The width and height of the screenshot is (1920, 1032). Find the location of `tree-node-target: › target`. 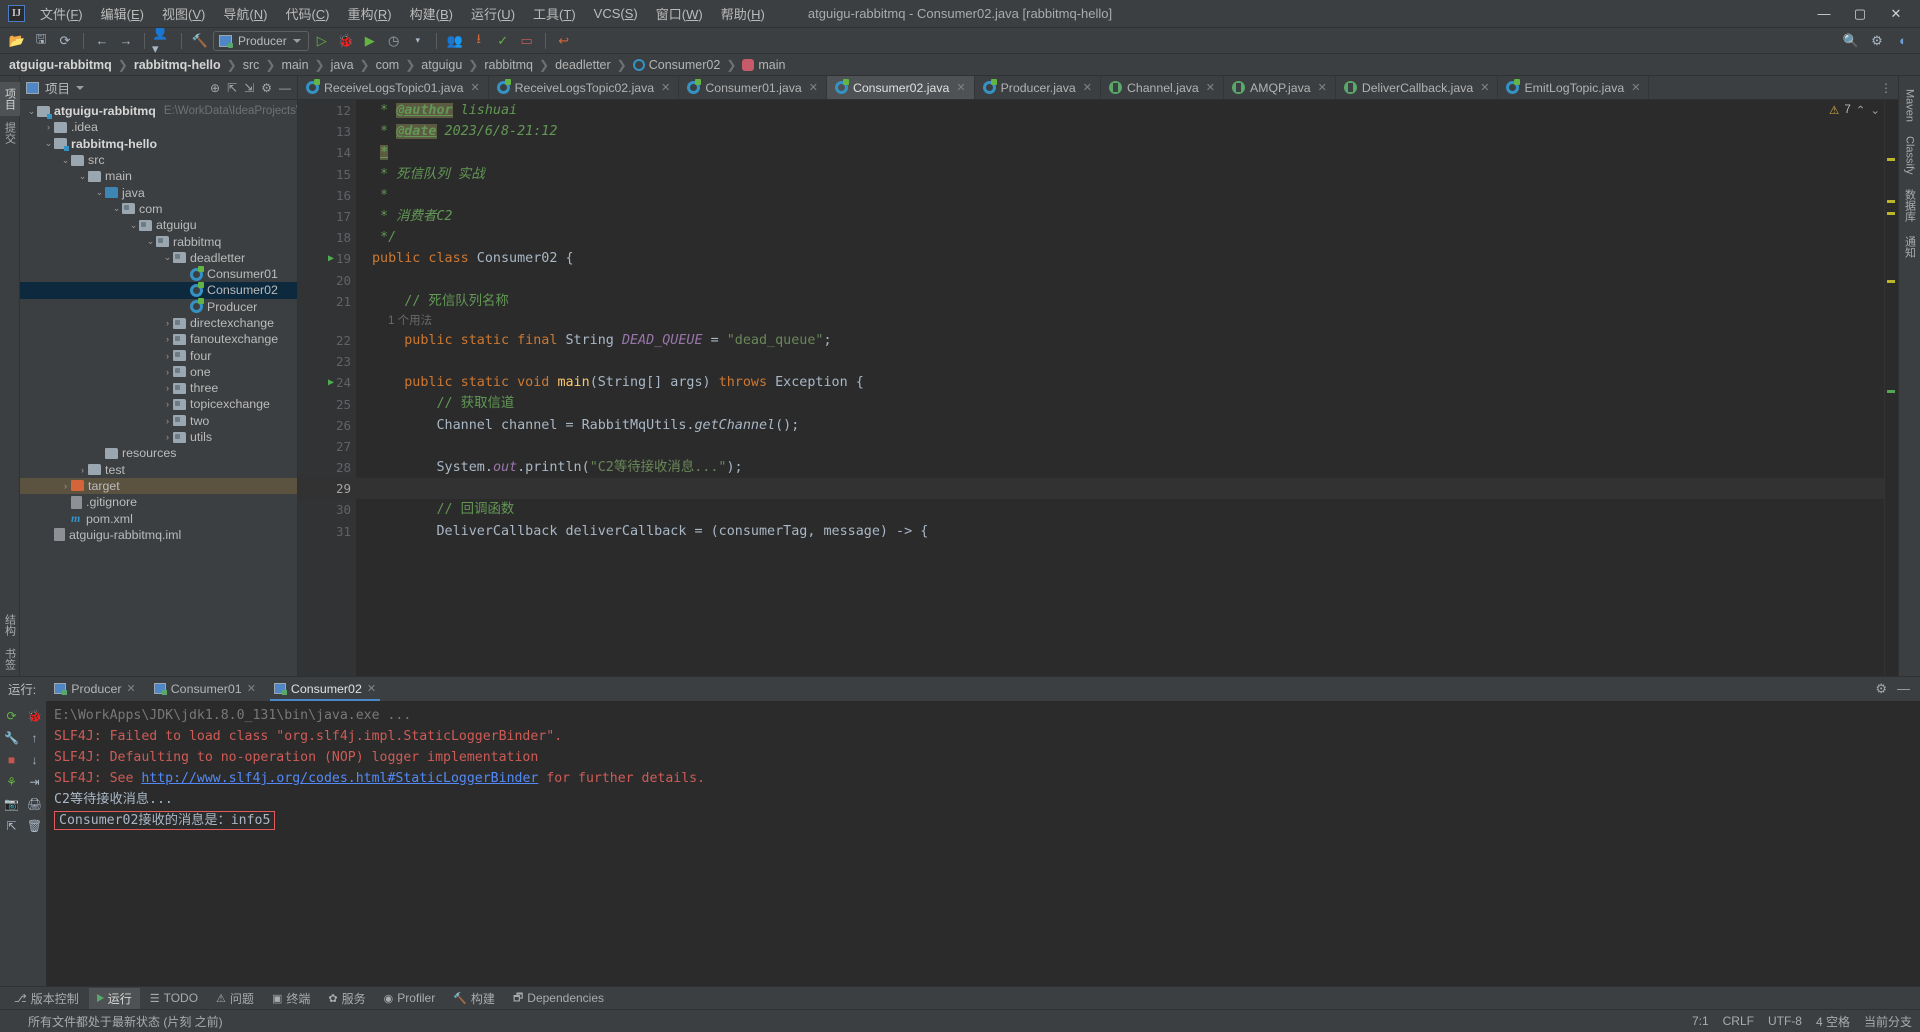

tree-node-target: › target is located at coordinates (158, 486).